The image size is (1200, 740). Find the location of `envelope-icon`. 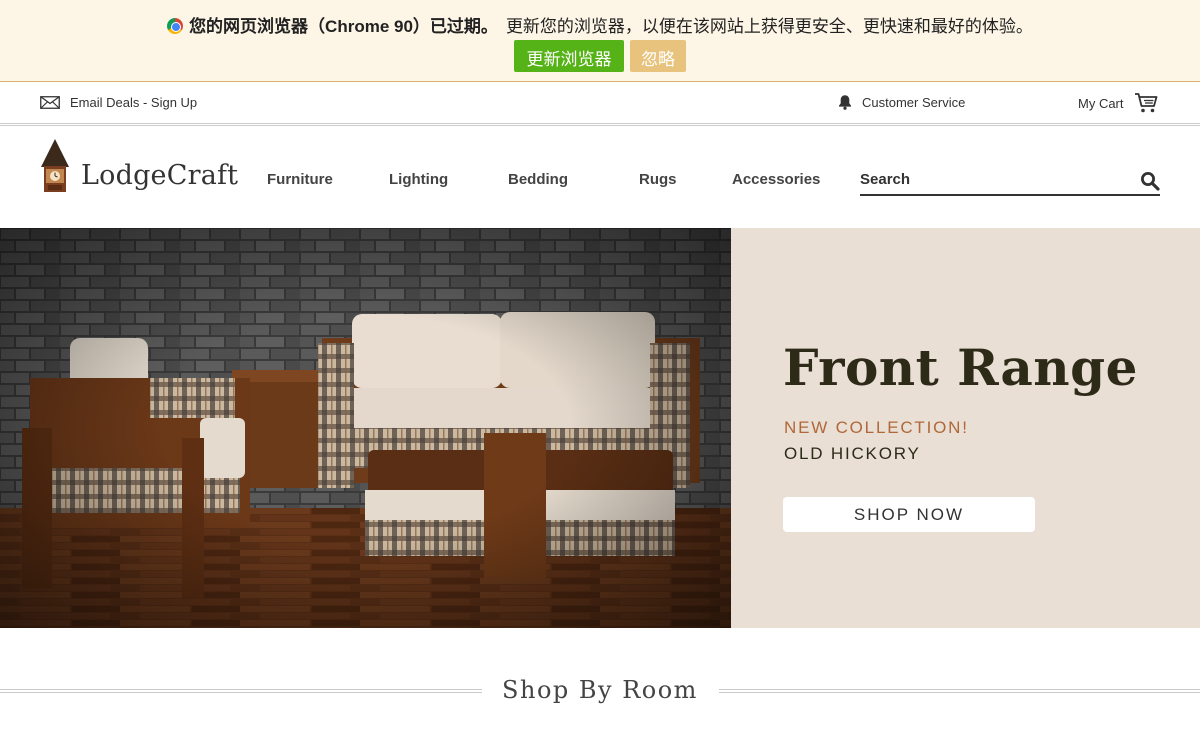

envelope-icon is located at coordinates (50, 102).